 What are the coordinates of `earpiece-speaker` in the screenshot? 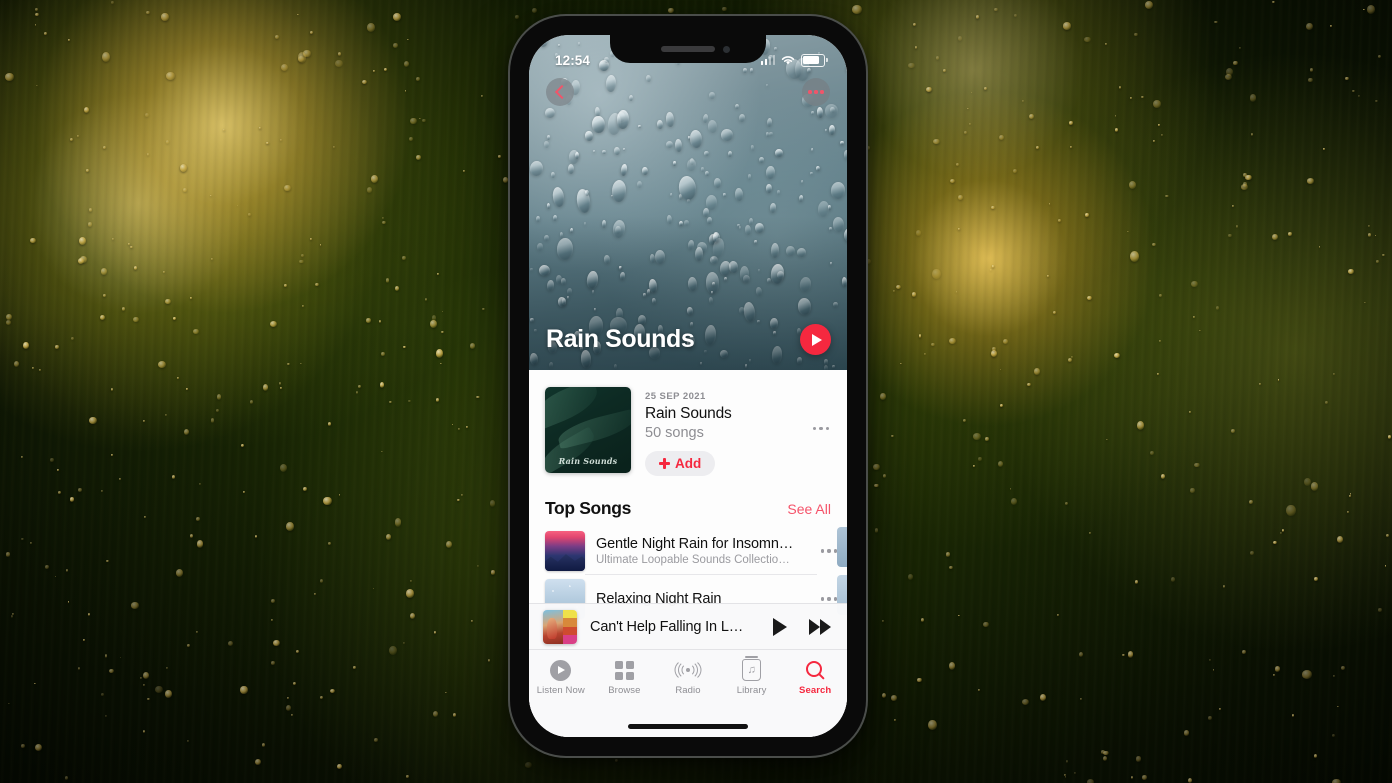 It's located at (688, 49).